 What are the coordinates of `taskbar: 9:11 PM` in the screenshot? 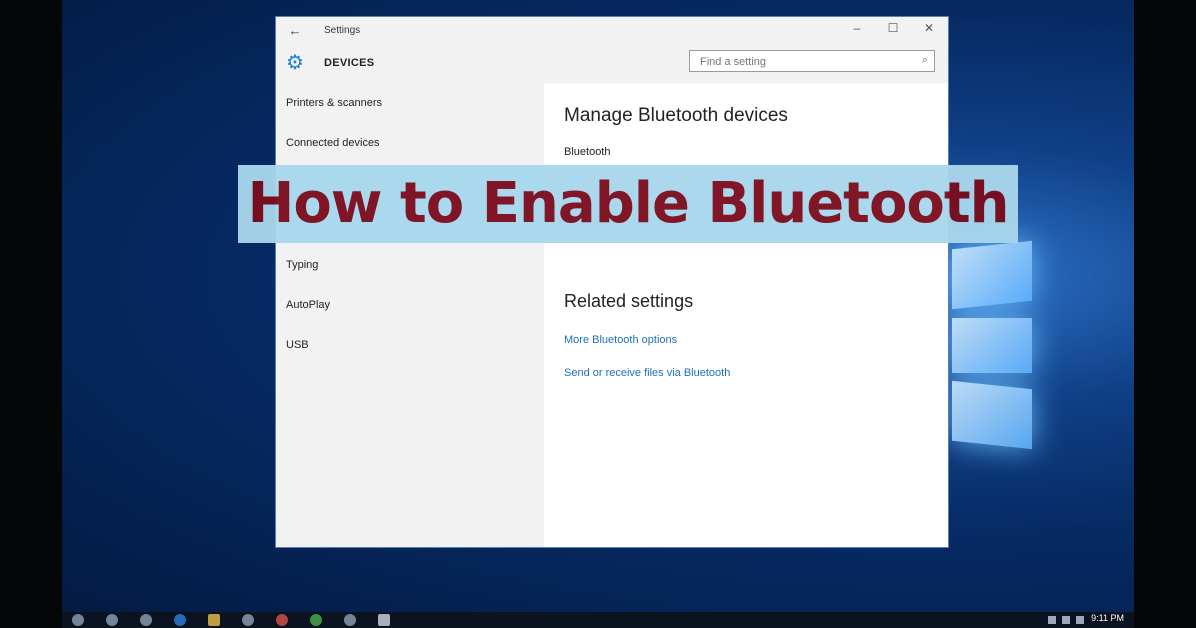 It's located at (598, 620).